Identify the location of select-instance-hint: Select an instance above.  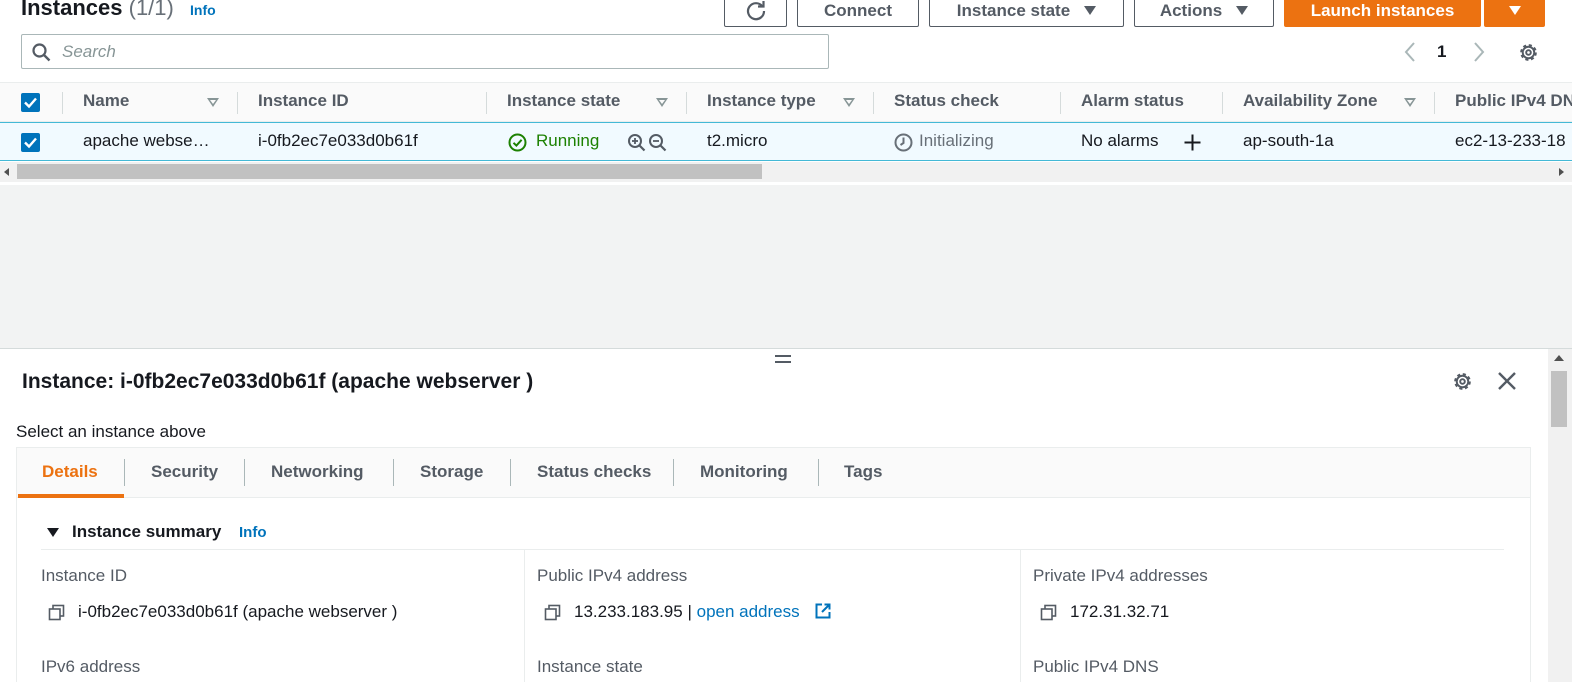
(111, 431).